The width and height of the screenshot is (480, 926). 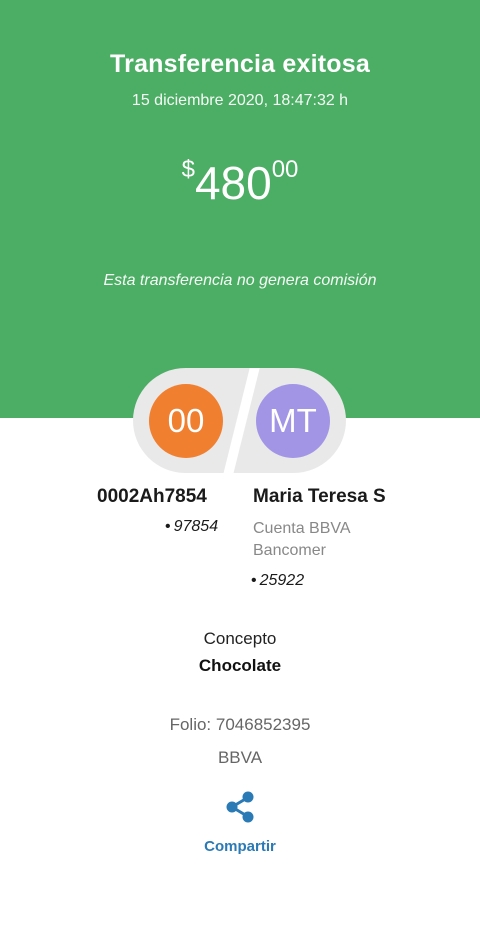 I want to click on page-title: Transferencia exitosa, so click(x=240, y=64).